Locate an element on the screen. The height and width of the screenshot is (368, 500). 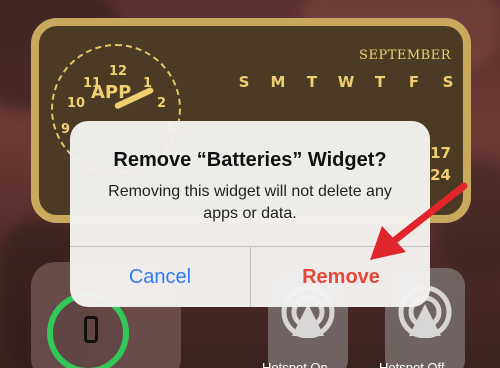
arrow-icon is located at coordinates (419, 221).